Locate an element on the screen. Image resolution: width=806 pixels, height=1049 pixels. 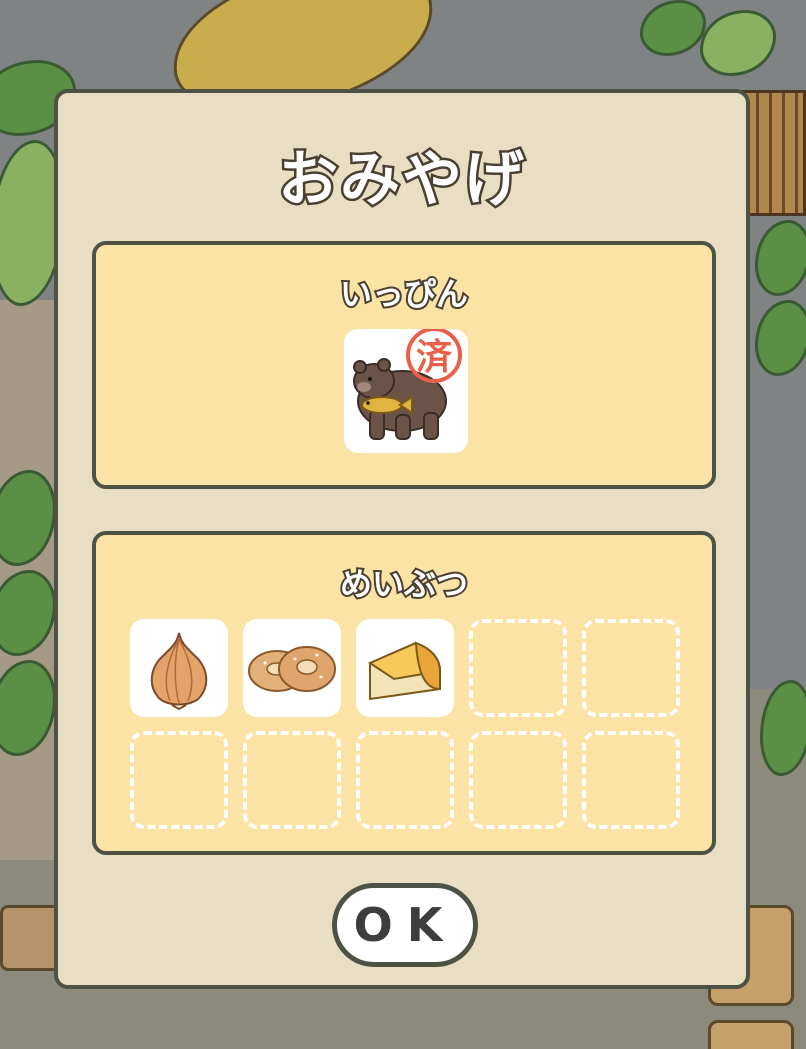
side-menu-button is located at coordinates (751, 1034).